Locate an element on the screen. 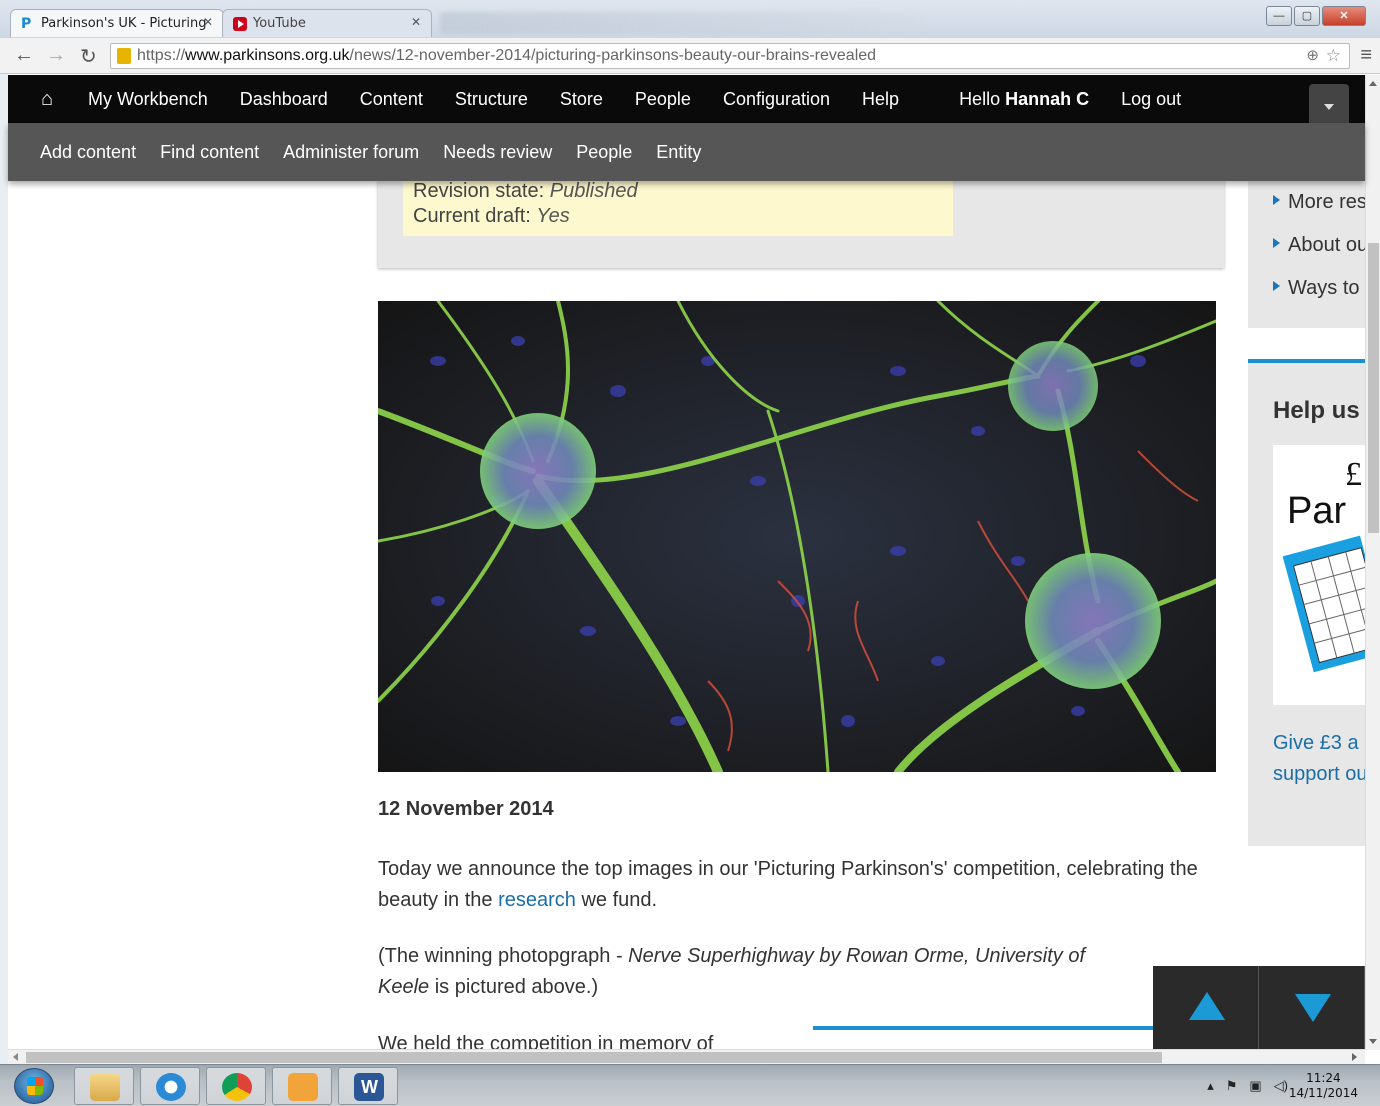 Image resolution: width=1380 pixels, height=1106 pixels. volume-icon: ◁) is located at coordinates (1281, 1086).